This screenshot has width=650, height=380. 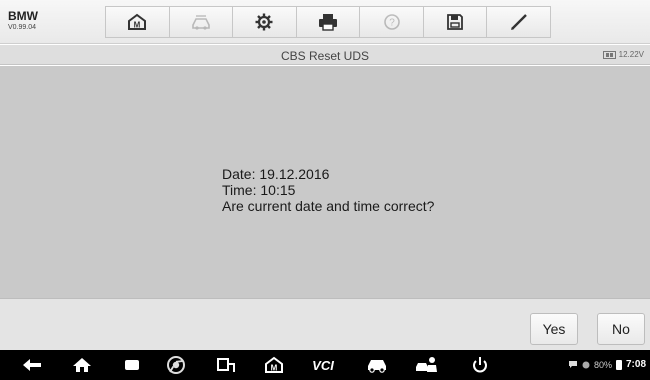 What do you see at coordinates (259, 190) in the screenshot?
I see `time-line: Time: 10:15` at bounding box center [259, 190].